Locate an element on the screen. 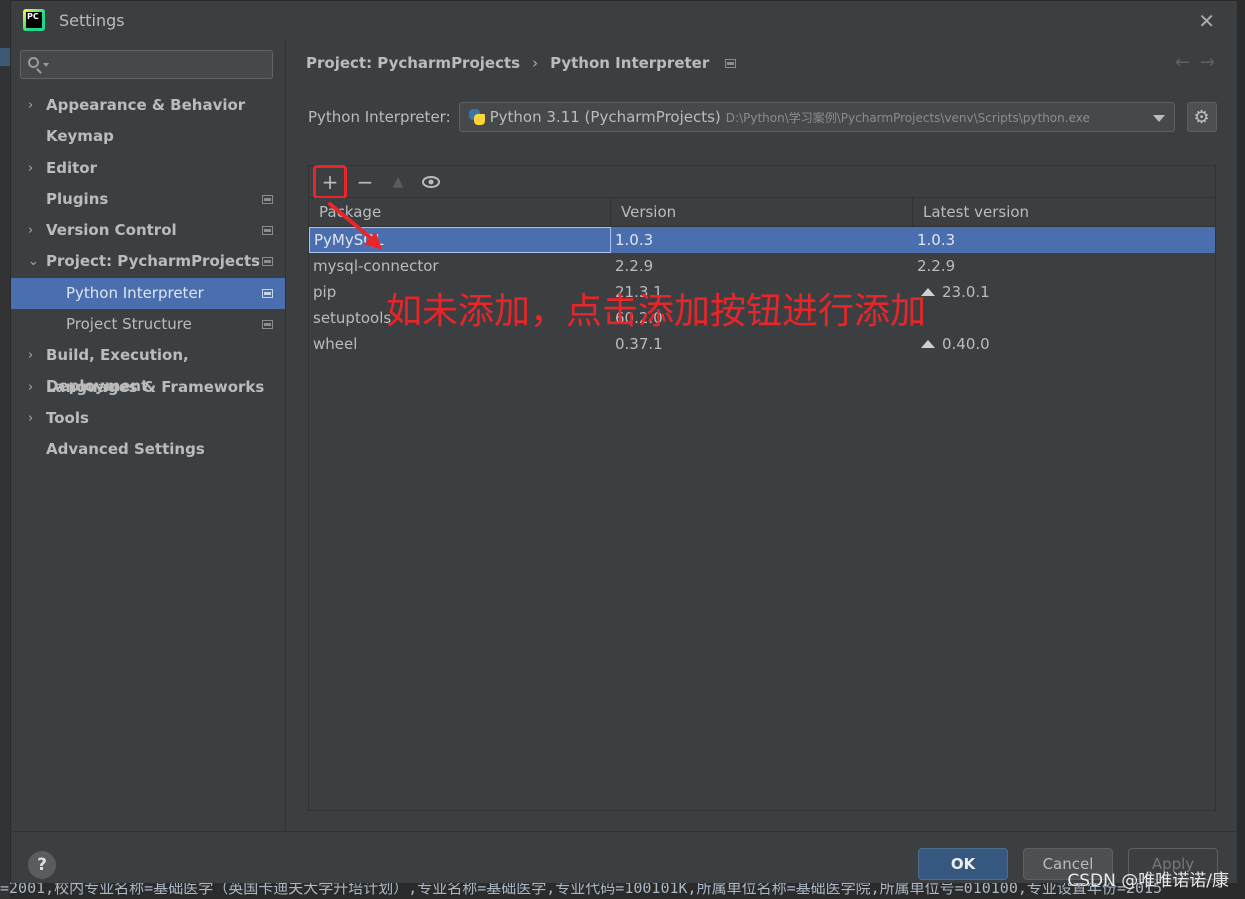  sidebar-item-build: › Build, Execution, Deployment is located at coordinates (148, 367).